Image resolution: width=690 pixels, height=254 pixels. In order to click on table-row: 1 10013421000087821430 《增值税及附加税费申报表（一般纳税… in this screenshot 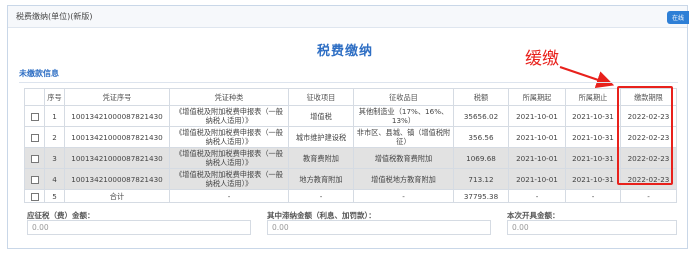, I will do `click(350, 116)`.